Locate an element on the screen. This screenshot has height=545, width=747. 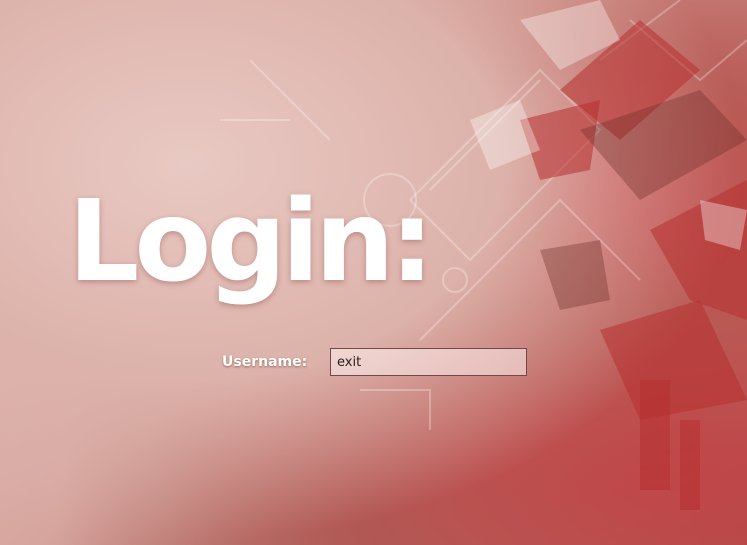
username-row: Username: is located at coordinates (374, 362).